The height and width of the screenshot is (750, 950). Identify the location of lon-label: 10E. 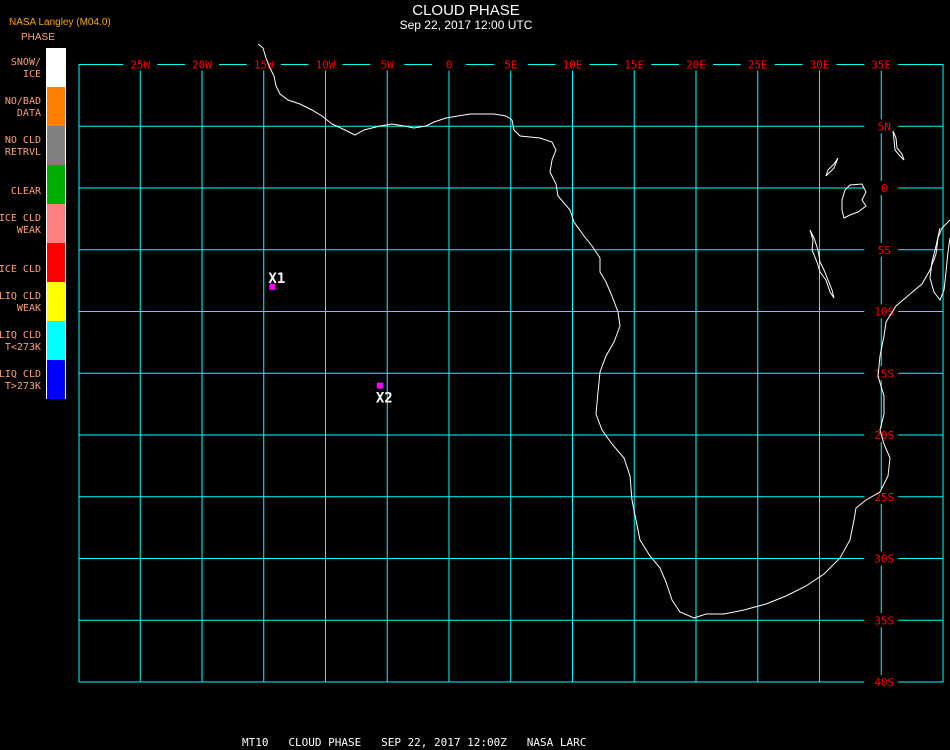
(573, 65).